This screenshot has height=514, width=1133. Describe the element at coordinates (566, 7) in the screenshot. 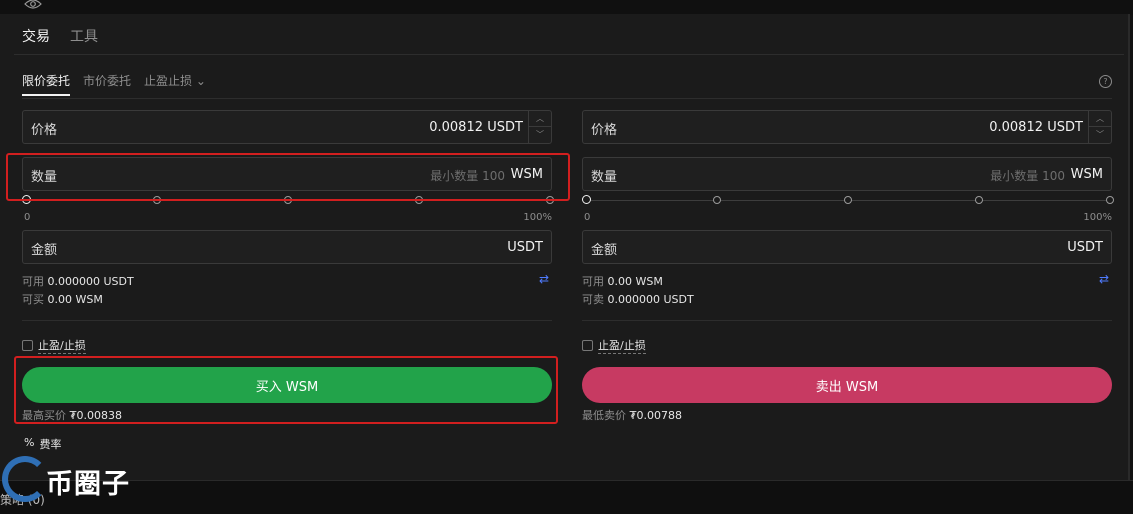

I see `top-strip` at that location.